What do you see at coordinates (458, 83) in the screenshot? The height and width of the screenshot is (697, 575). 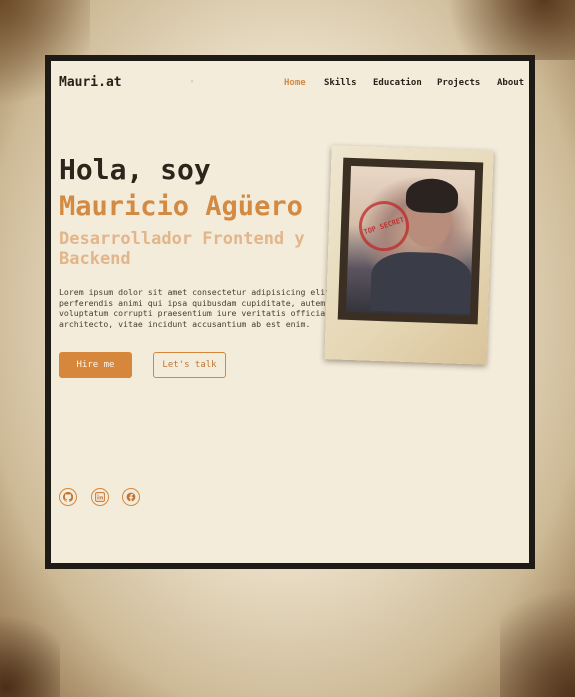 I see `nav-link-projects: Projects` at bounding box center [458, 83].